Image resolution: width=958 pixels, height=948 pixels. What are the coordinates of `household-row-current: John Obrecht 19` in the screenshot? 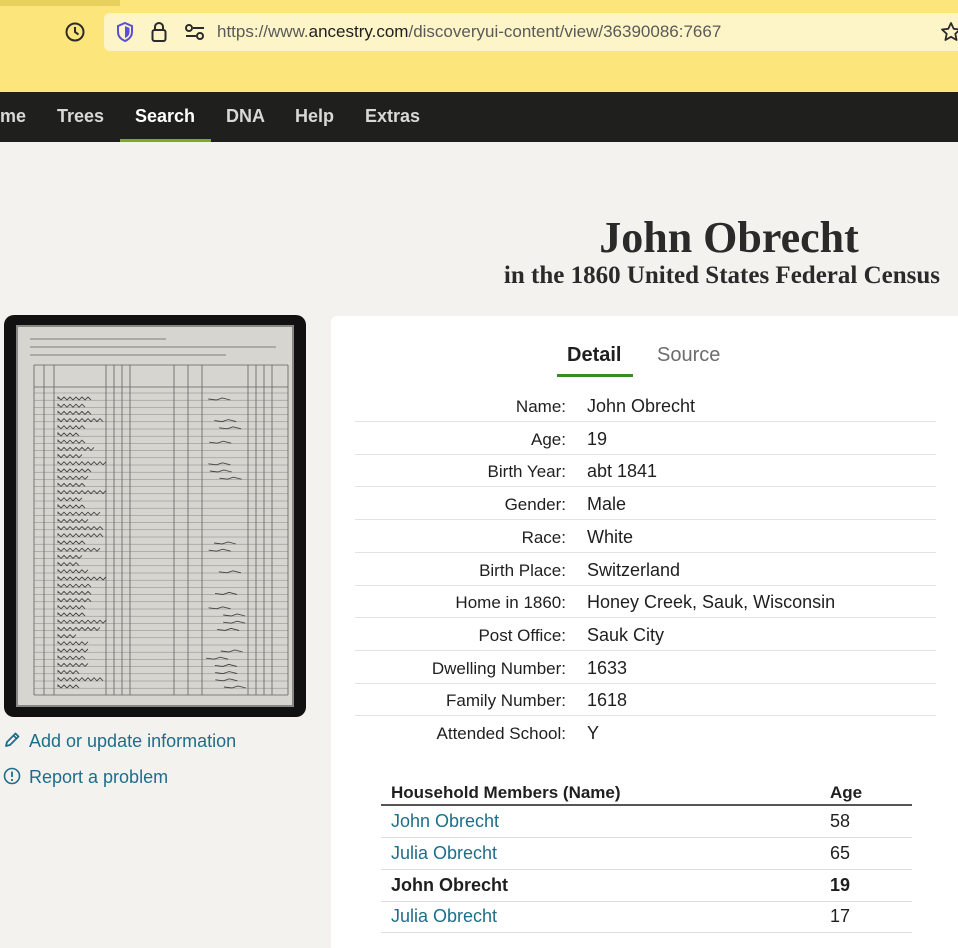 It's located at (646, 886).